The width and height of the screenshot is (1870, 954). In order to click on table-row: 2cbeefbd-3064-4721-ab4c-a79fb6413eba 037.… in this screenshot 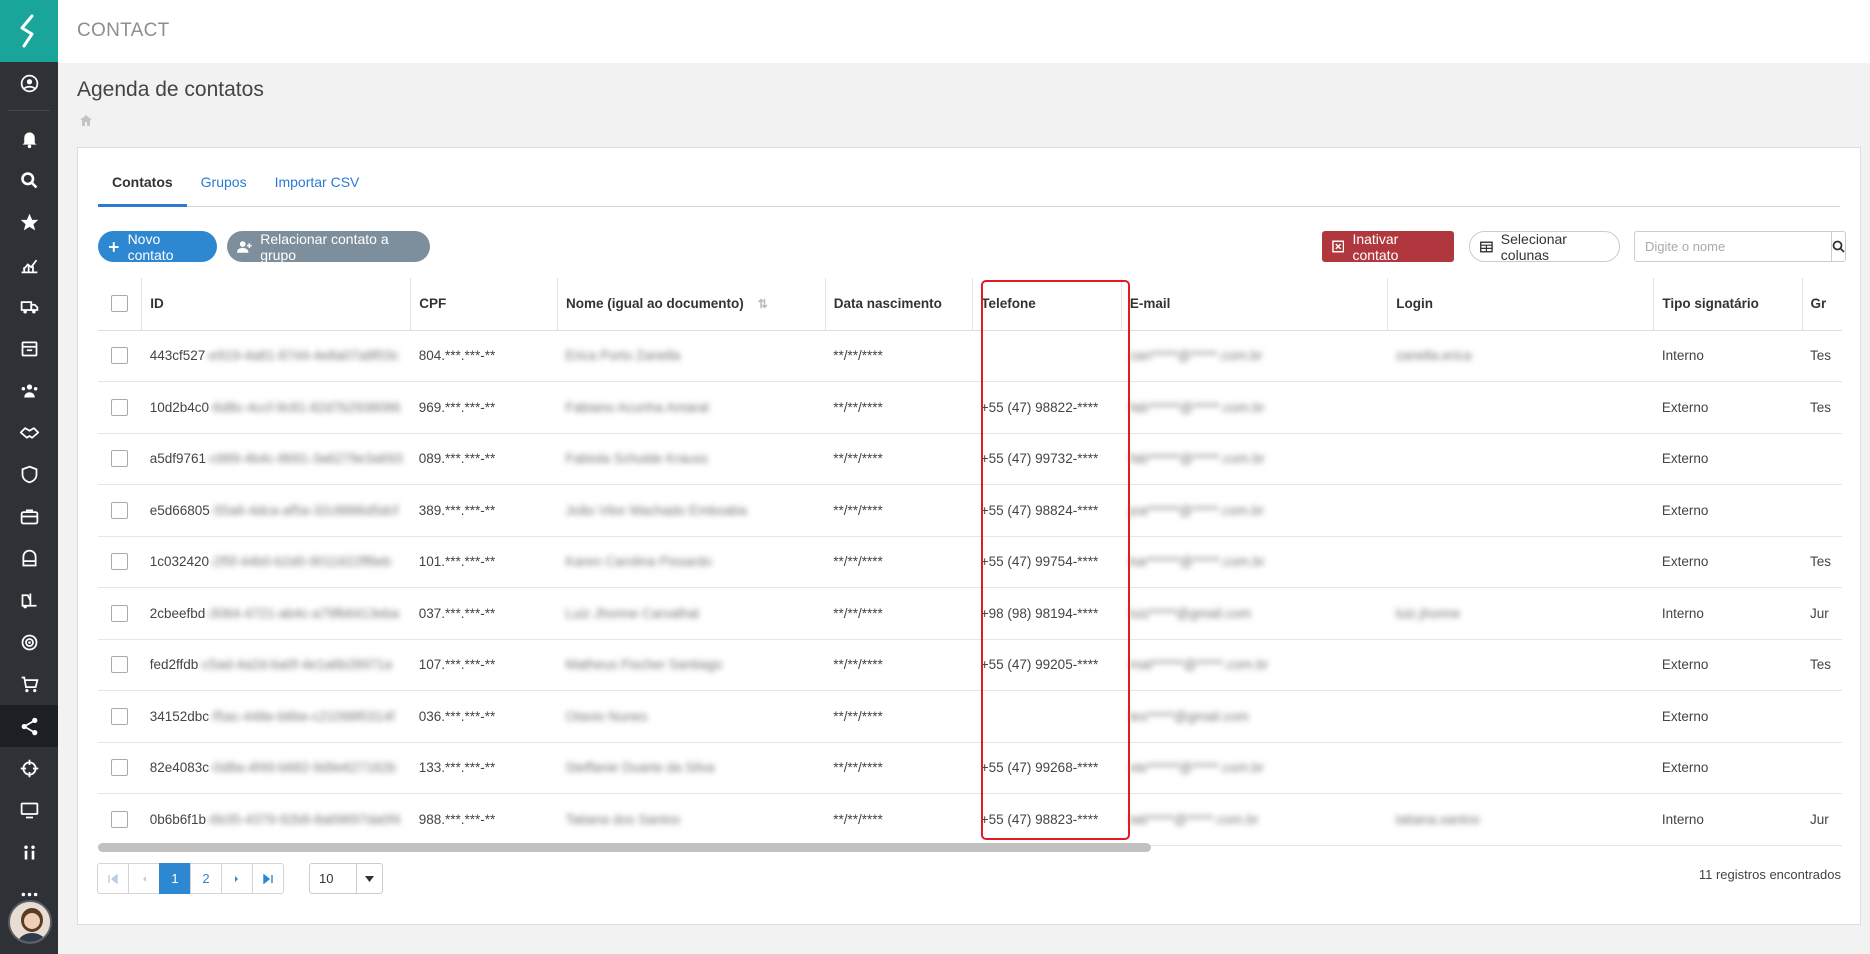, I will do `click(970, 613)`.